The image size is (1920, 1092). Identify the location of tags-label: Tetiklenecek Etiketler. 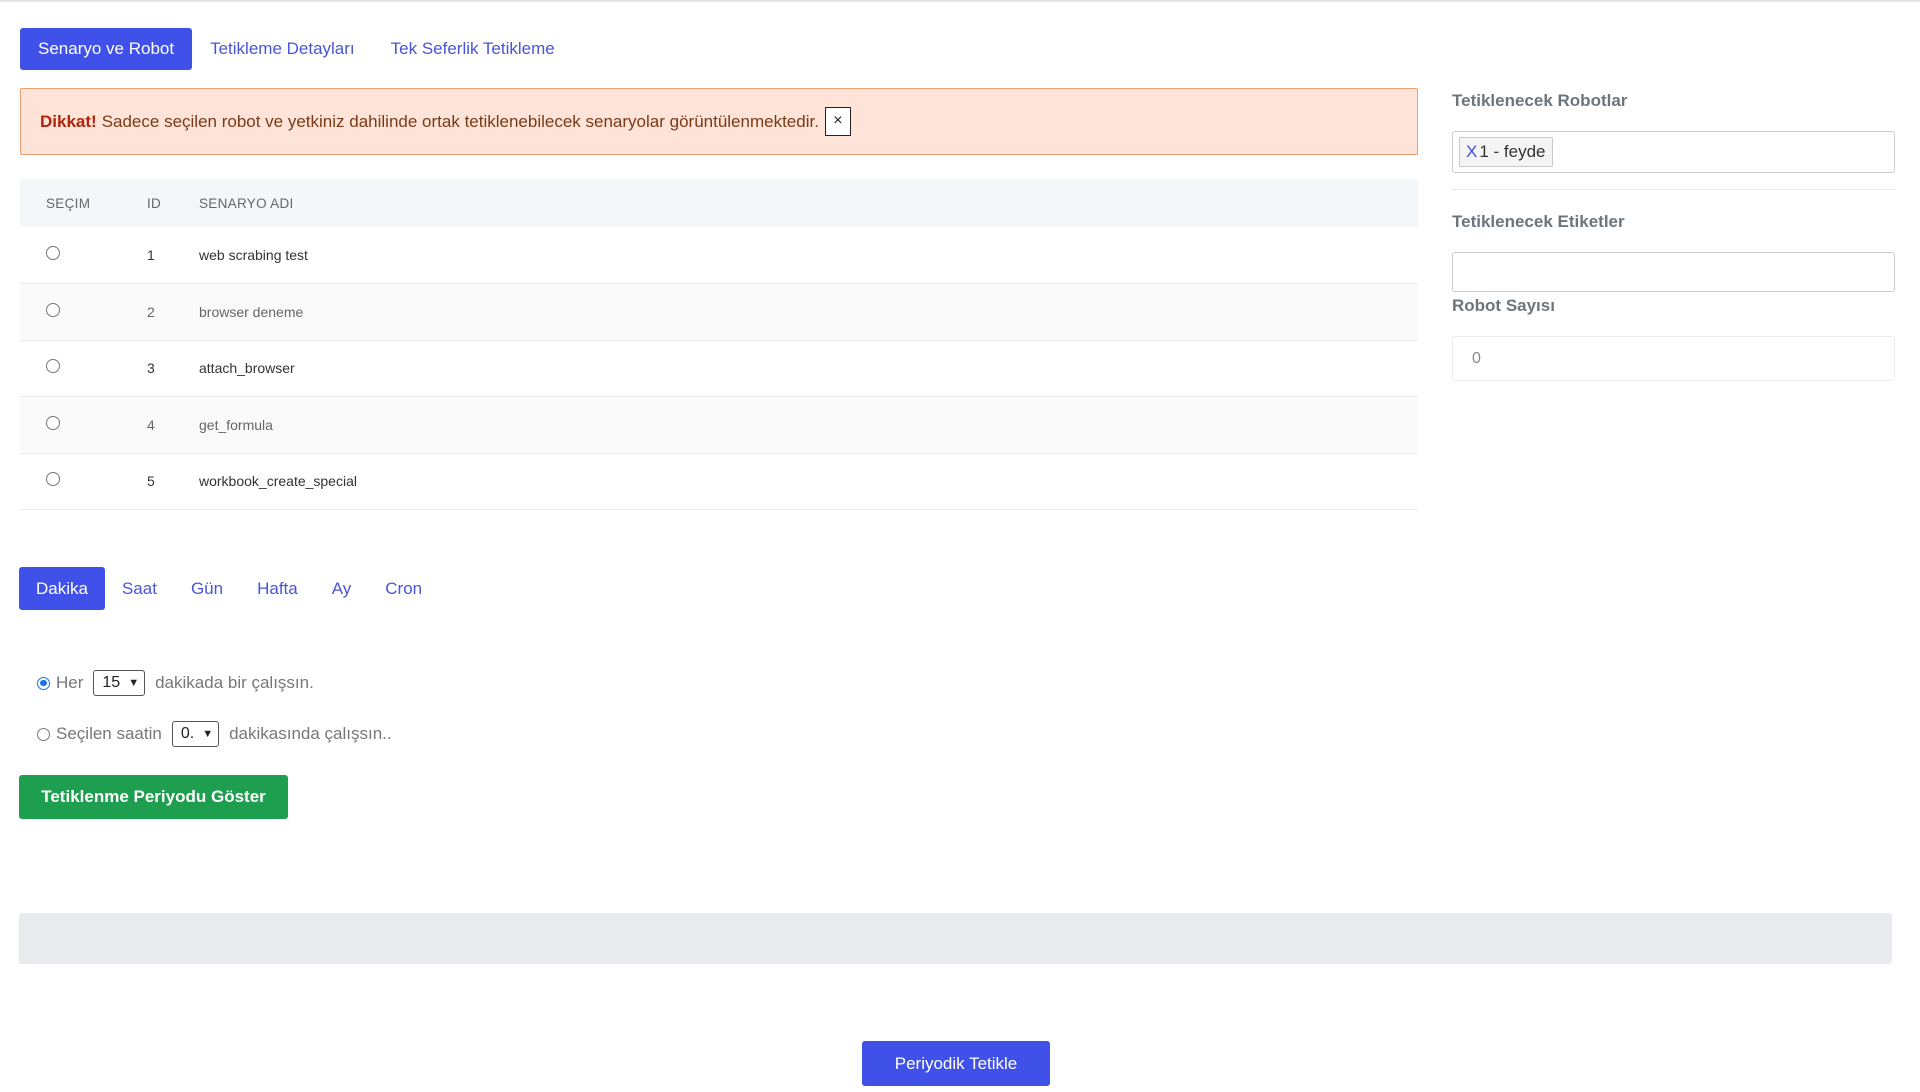
(1538, 221).